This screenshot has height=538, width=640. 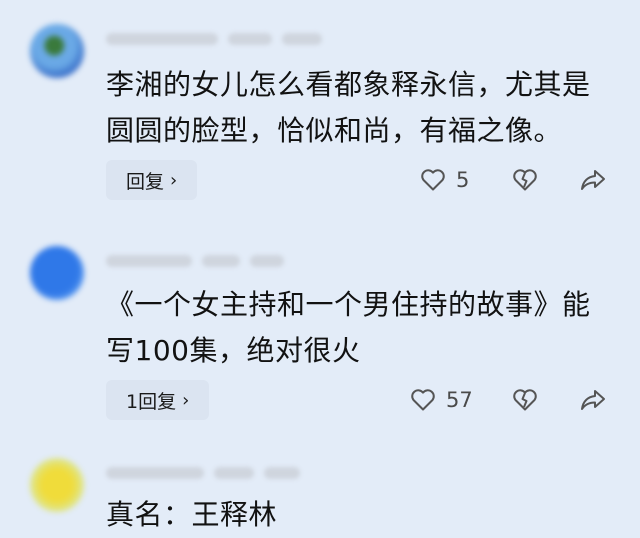 I want to click on reply-button: 回复 ›, so click(x=152, y=180).